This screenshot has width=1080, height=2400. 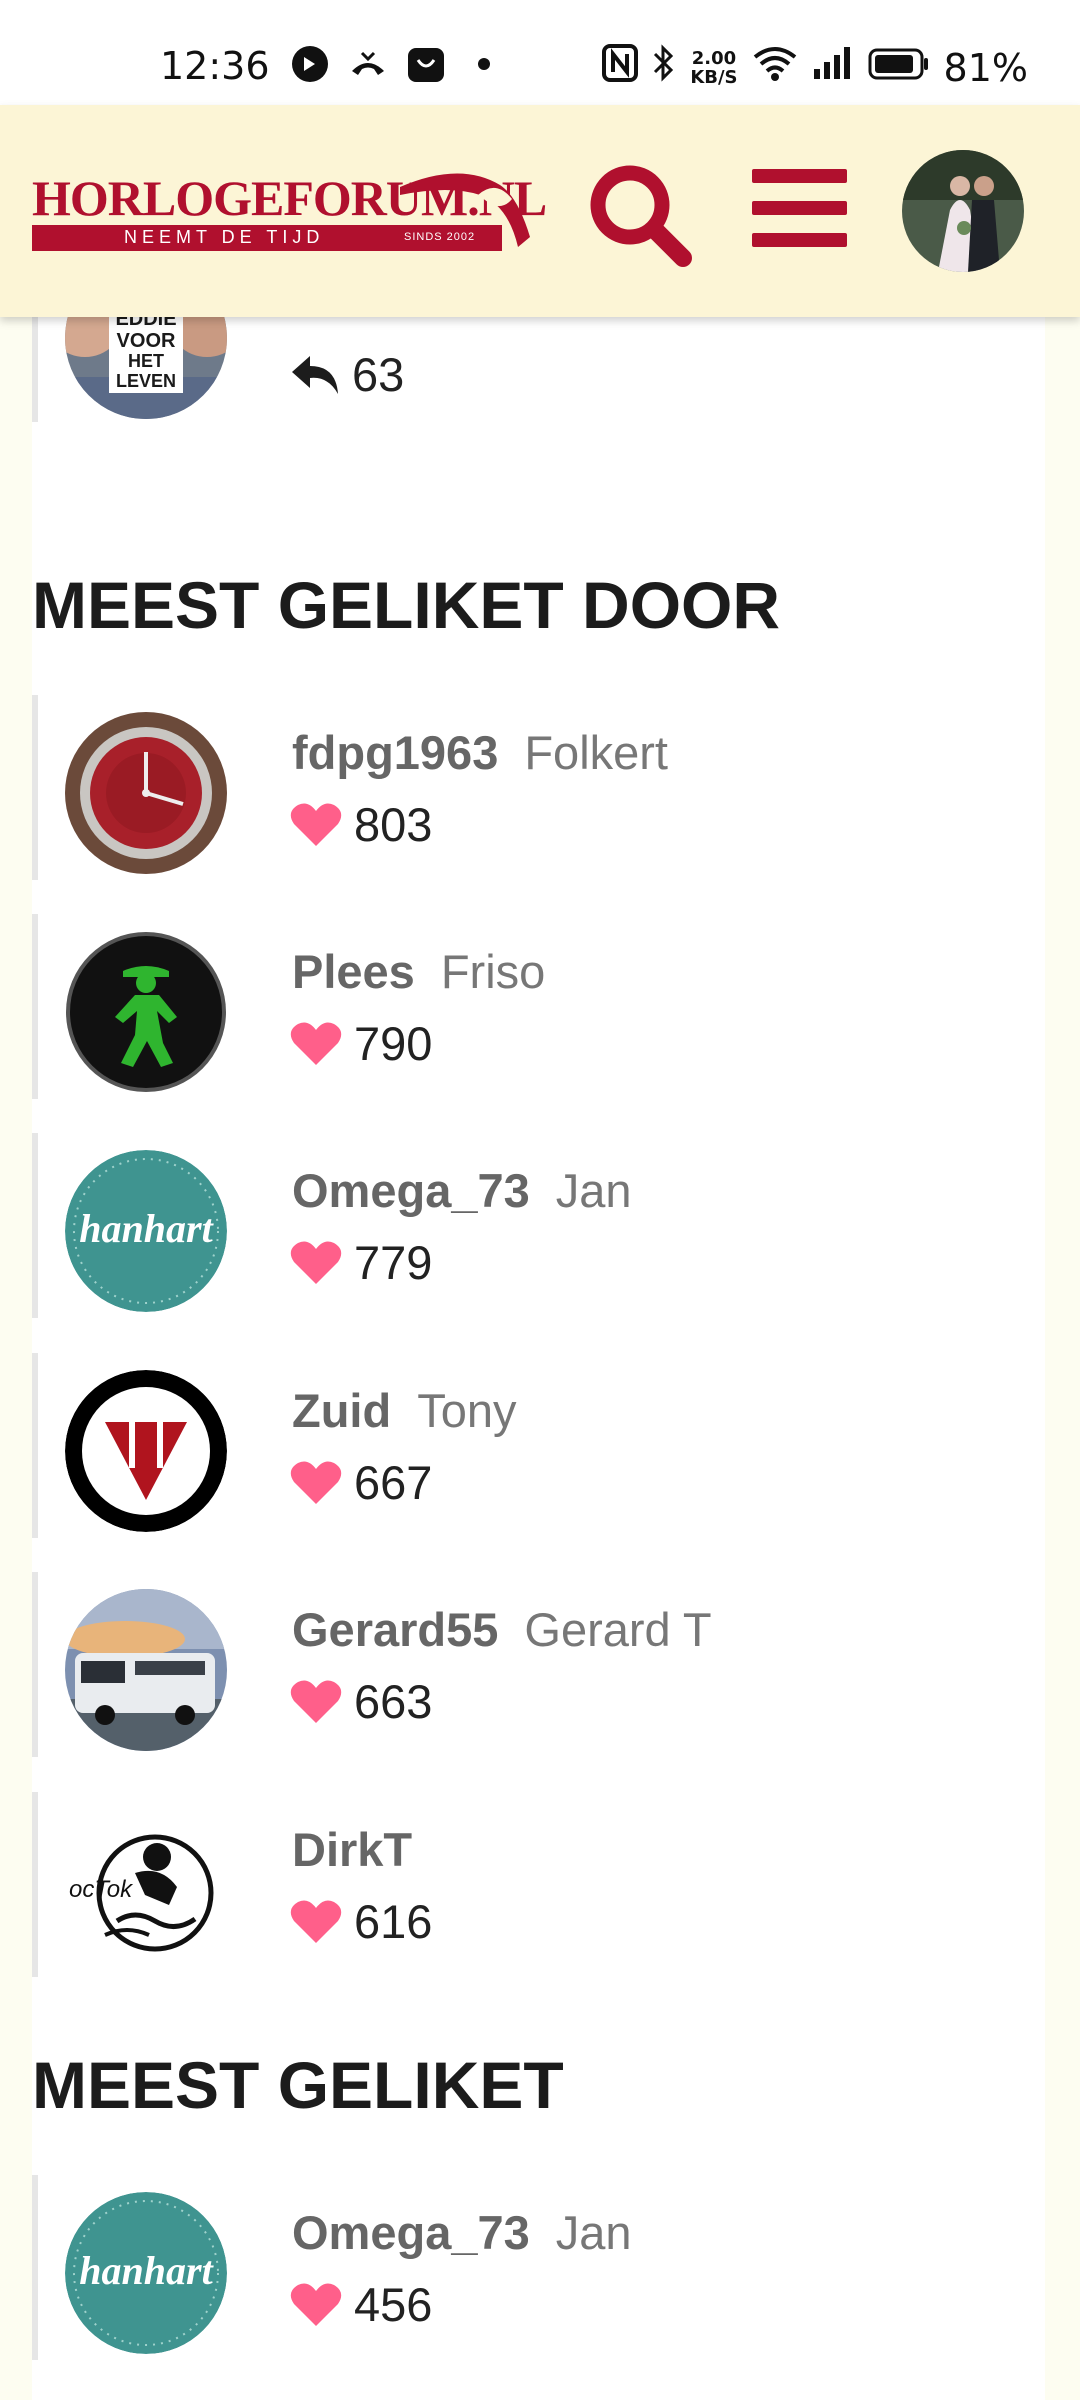 What do you see at coordinates (426, 64) in the screenshot?
I see `shopping-app-icon` at bounding box center [426, 64].